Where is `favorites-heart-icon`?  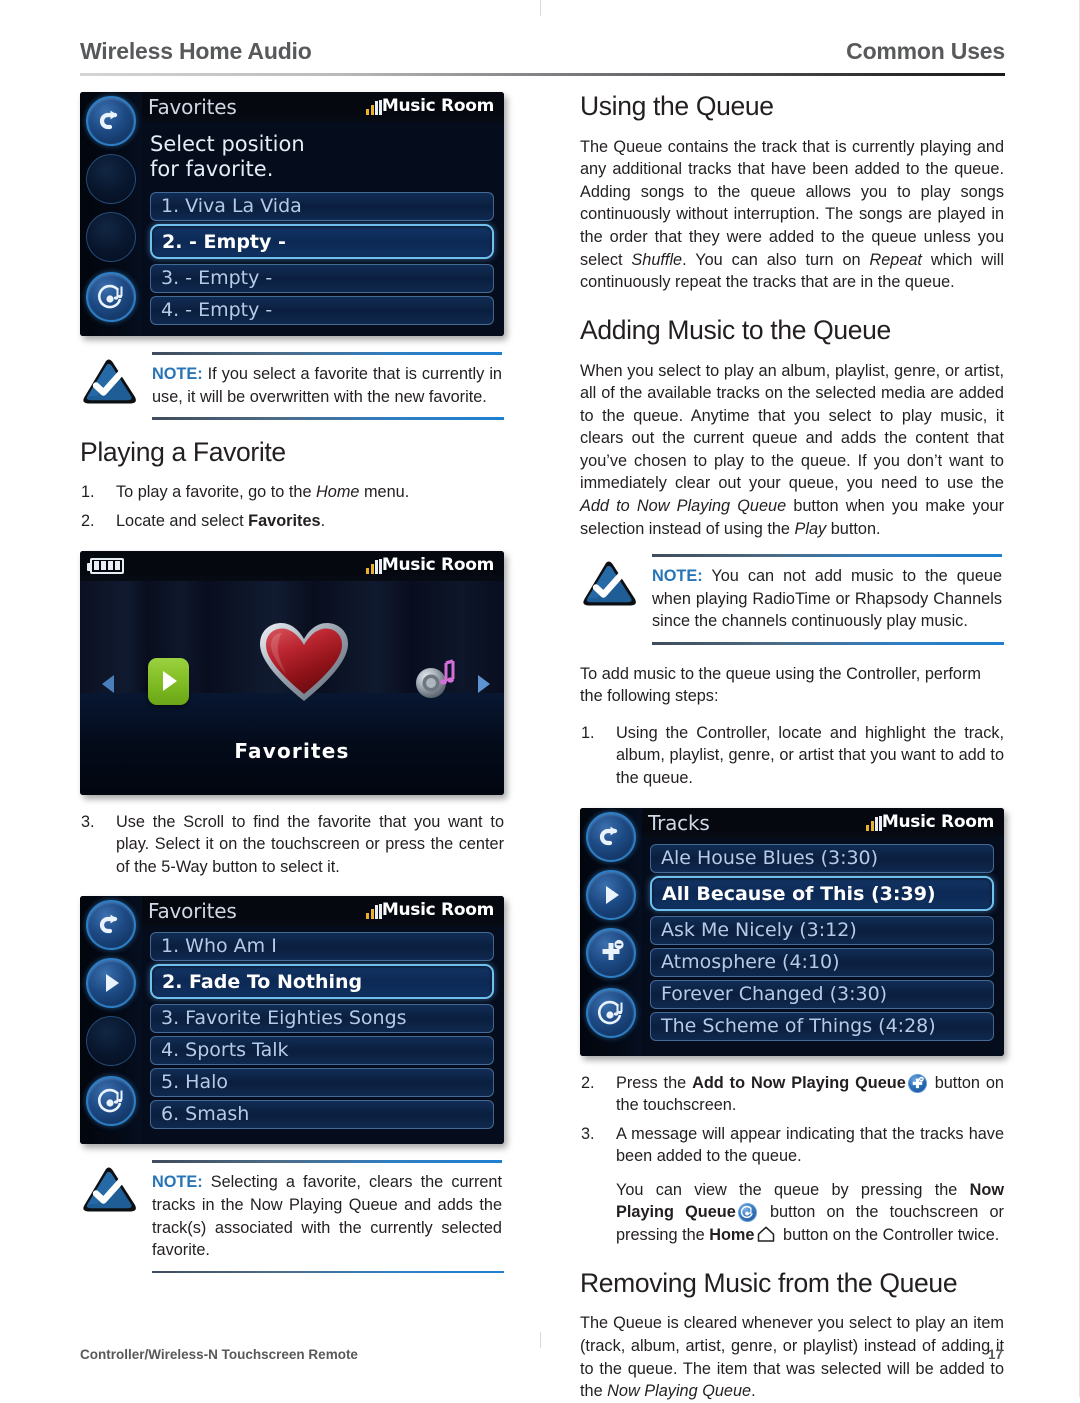 favorites-heart-icon is located at coordinates (304, 663).